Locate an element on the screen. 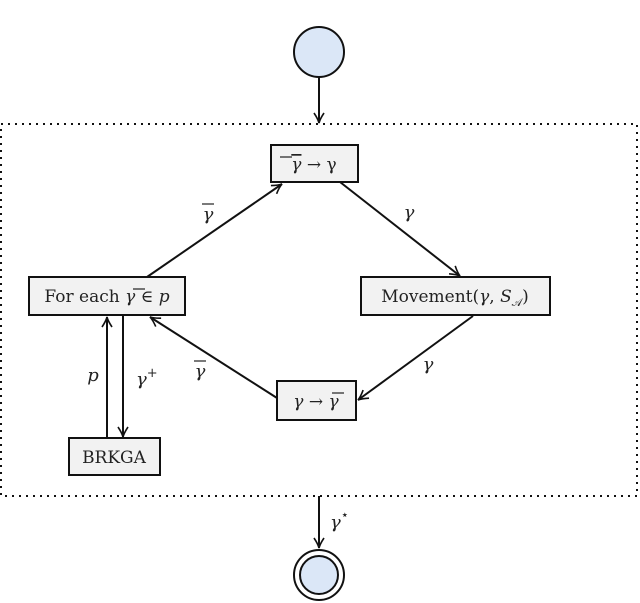  node-movement: Movement(γ, S𝒜) is located at coordinates (455, 296).